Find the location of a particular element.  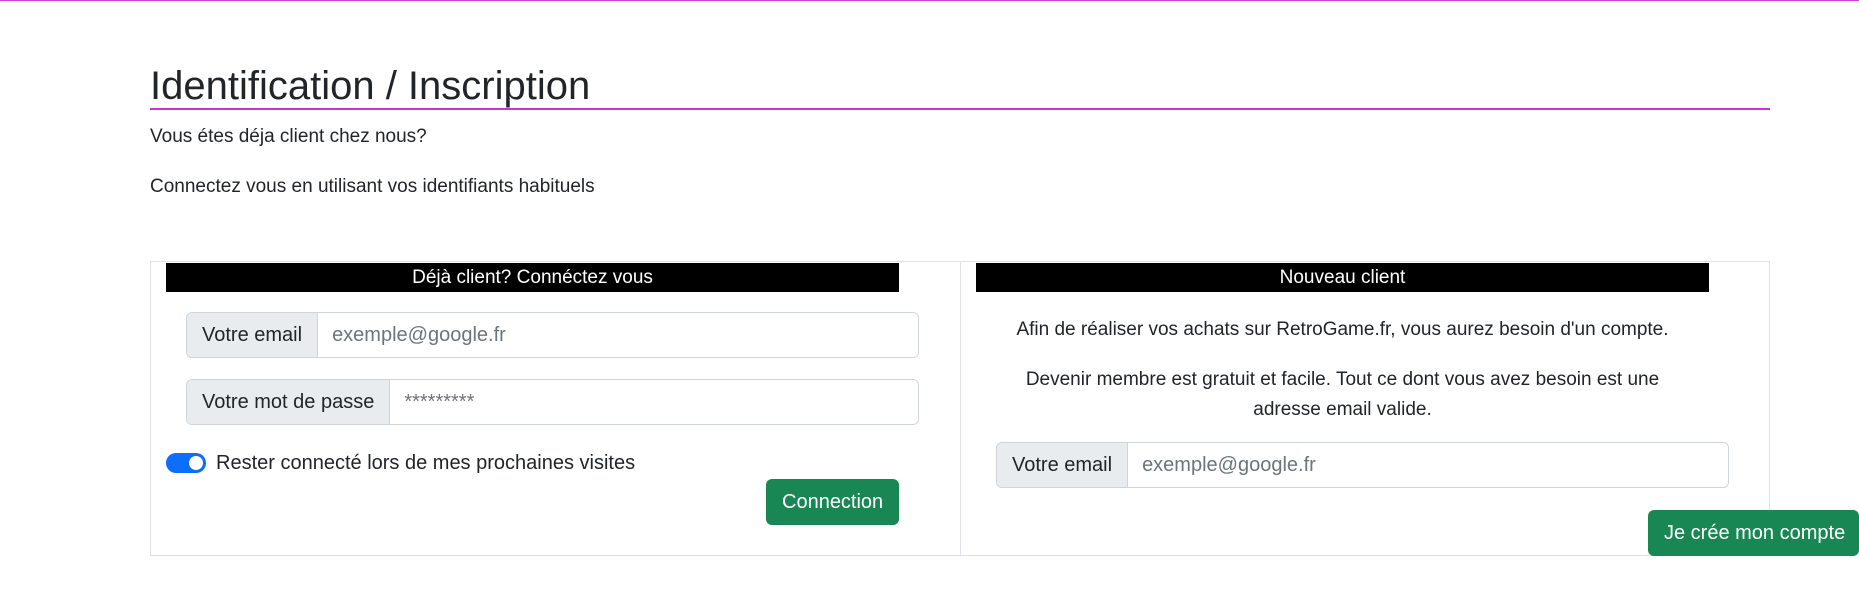

login-button: Connection is located at coordinates (832, 502).